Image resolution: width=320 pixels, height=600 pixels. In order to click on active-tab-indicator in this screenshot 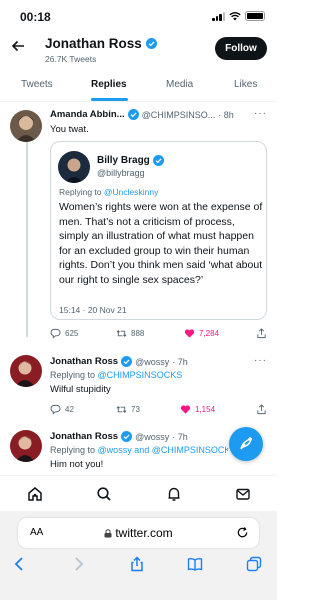, I will do `click(109, 99)`.